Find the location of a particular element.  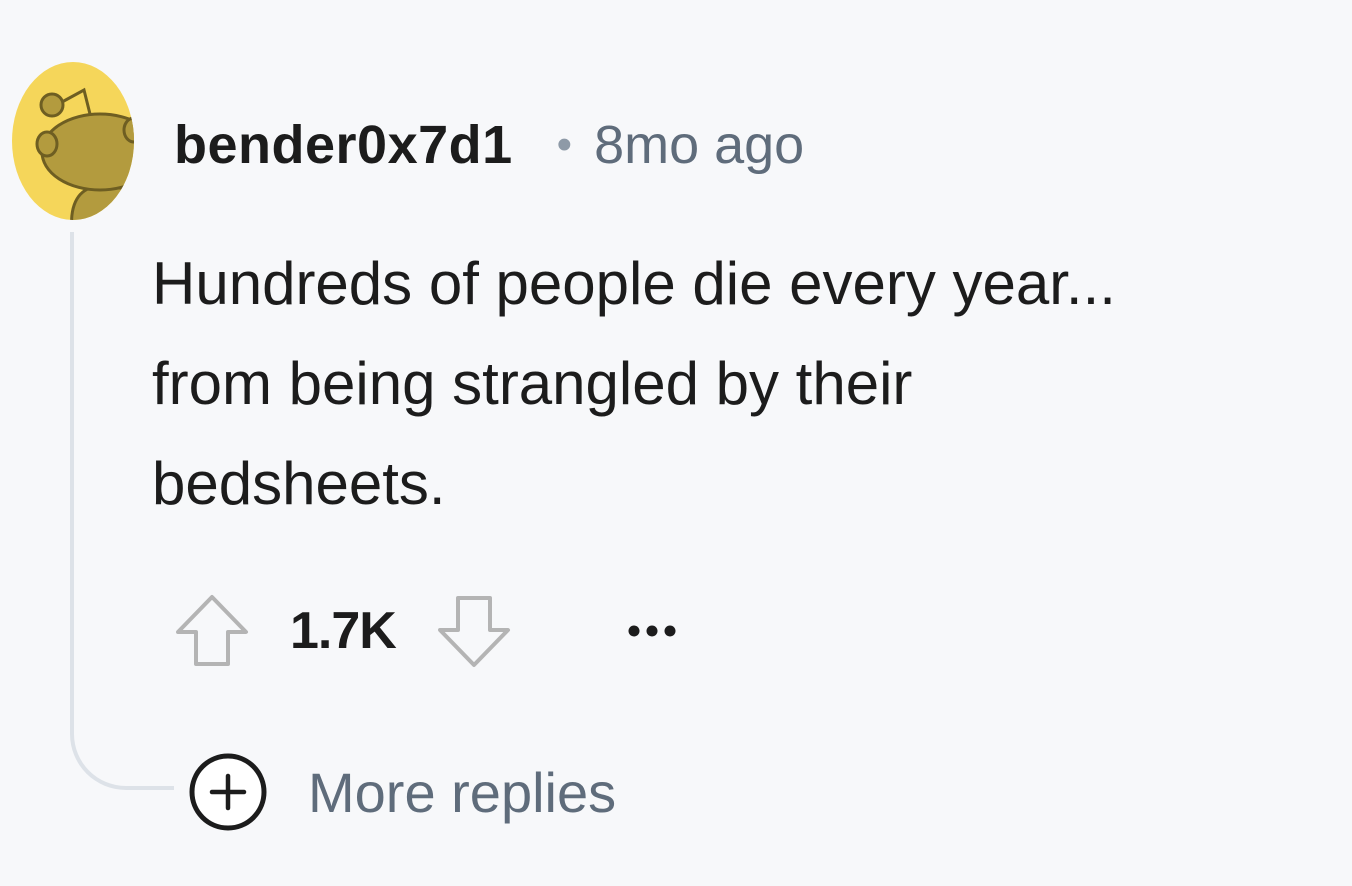

comment-line: from being strangled by their is located at coordinates (532, 383).